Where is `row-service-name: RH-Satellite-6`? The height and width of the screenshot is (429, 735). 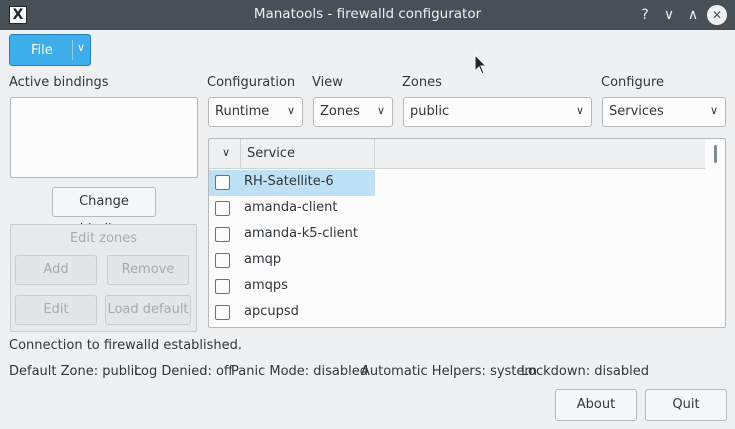 row-service-name: RH-Satellite-6 is located at coordinates (289, 181).